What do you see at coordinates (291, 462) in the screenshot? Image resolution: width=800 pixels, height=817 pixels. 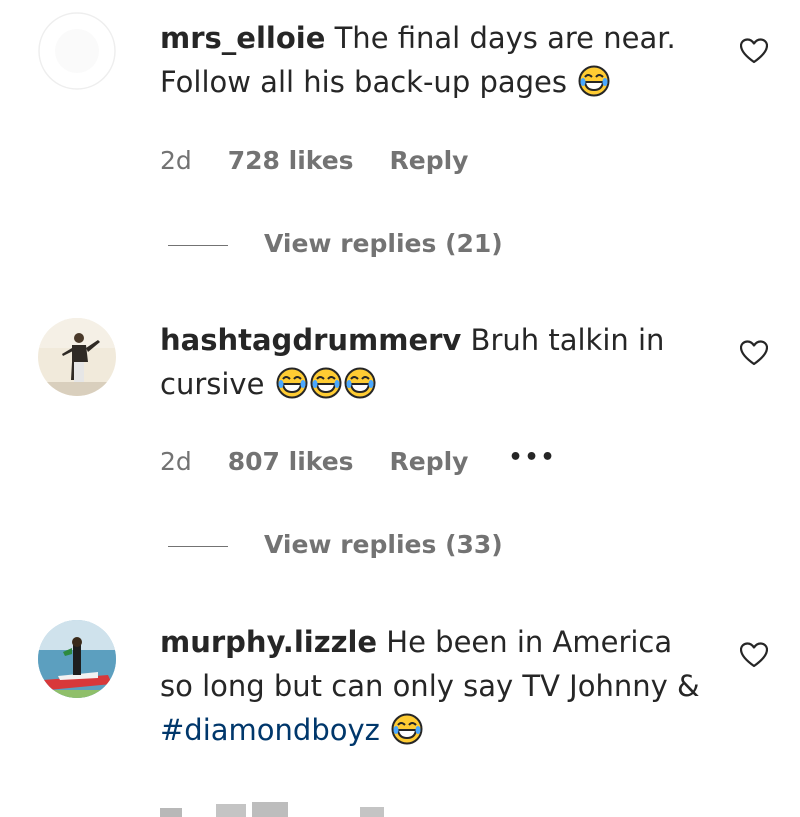 I see `comment-likes-count: 807 likes` at bounding box center [291, 462].